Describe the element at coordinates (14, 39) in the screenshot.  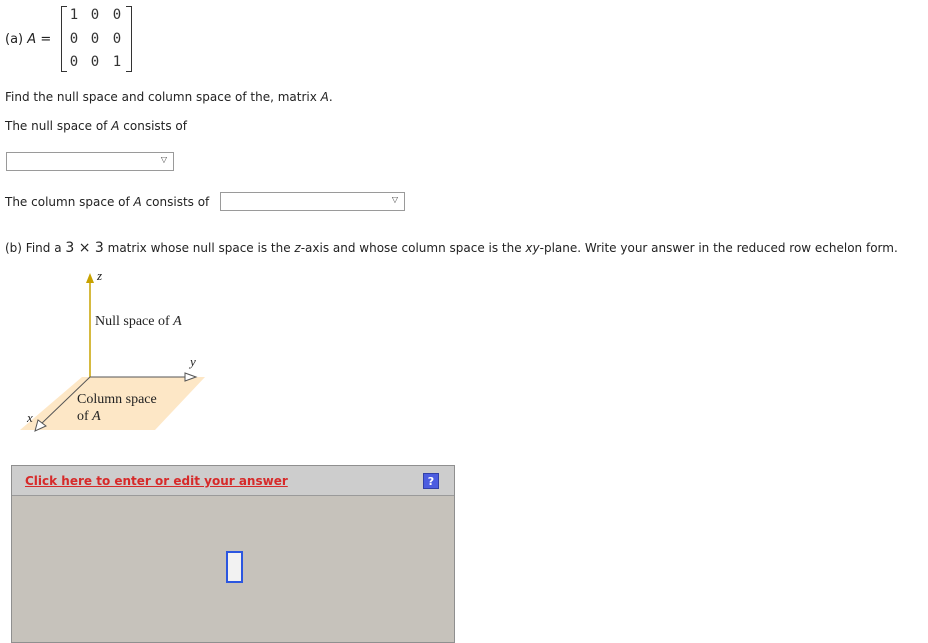
I see `part-label: (a)` at that location.